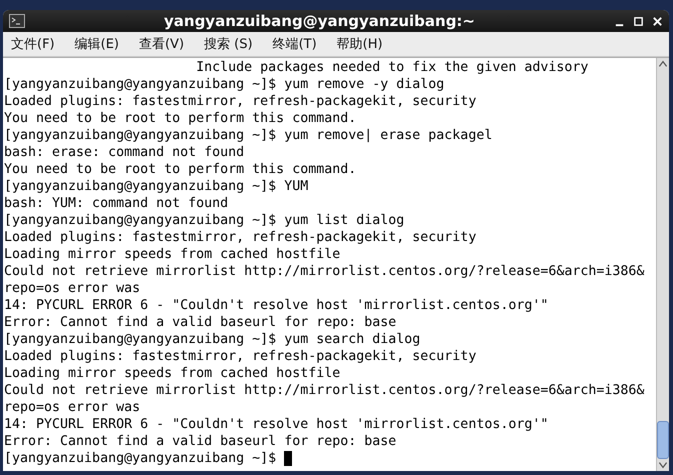 This screenshot has width=673, height=475. I want to click on terminal-line: [yangyanzuibang@yangyanzuibang ~]$ YUM, so click(157, 186).